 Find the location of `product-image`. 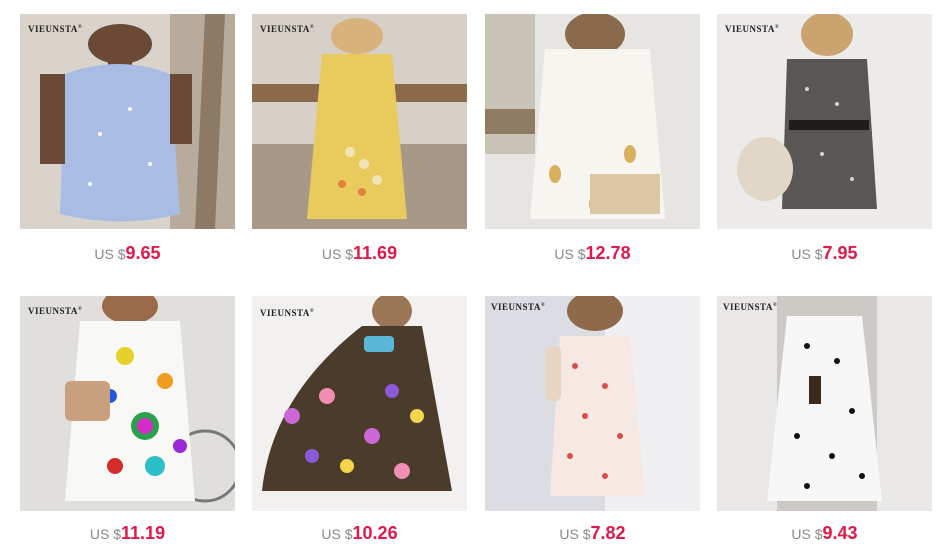

product-image is located at coordinates (592, 121).